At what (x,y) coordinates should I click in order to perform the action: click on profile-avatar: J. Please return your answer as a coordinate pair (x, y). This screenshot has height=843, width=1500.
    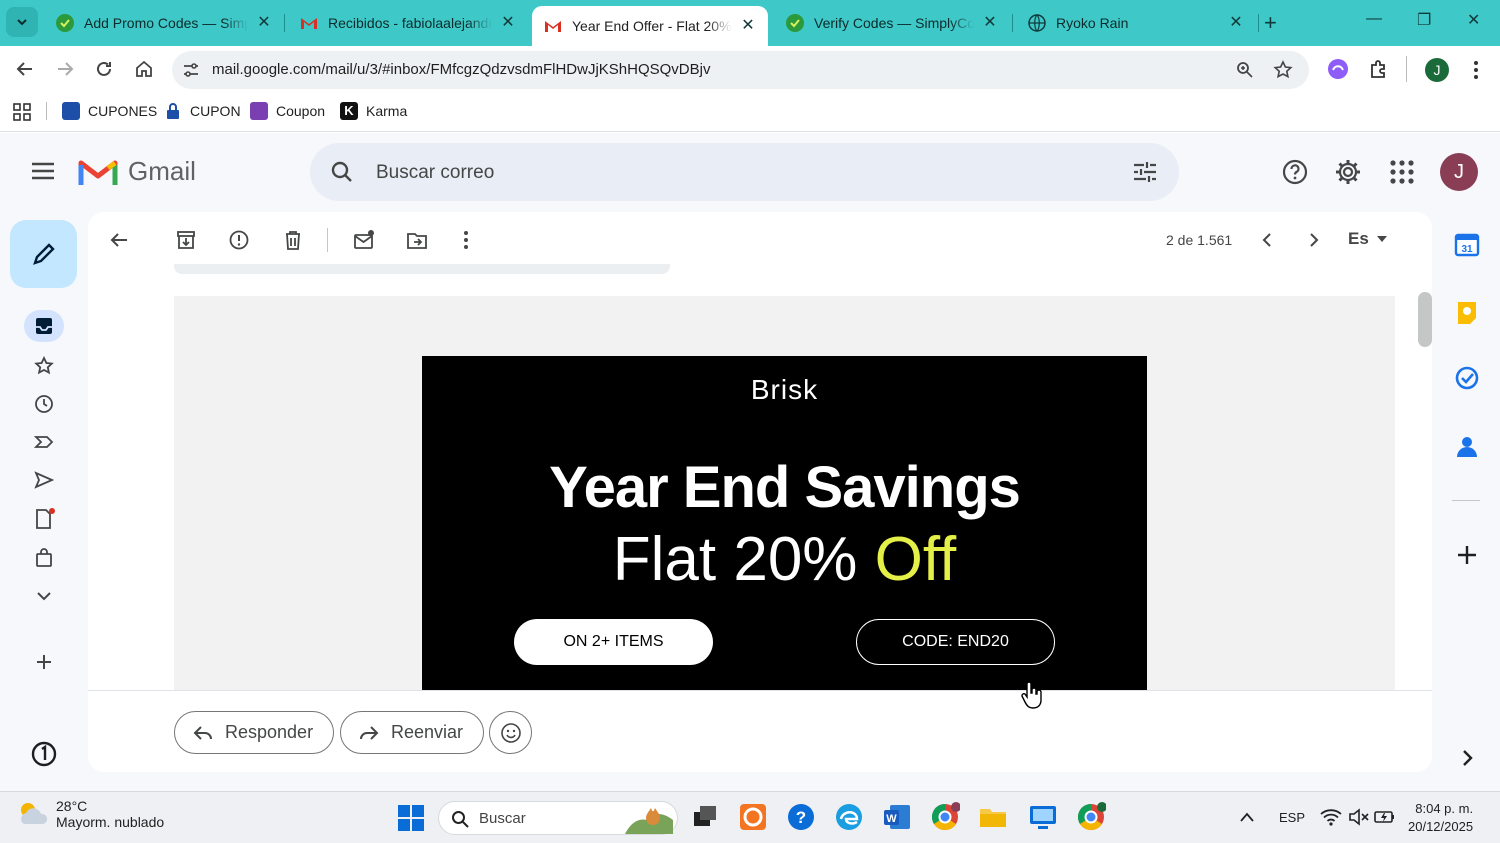
    Looking at the image, I should click on (1437, 70).